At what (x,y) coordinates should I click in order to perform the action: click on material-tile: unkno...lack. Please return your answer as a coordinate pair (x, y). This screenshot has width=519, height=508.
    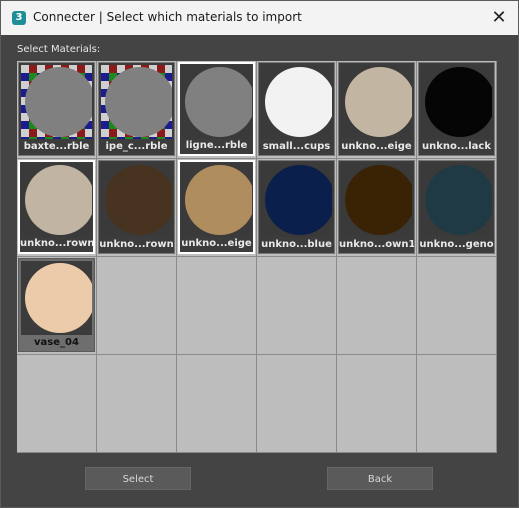
    Looking at the image, I should click on (456, 109).